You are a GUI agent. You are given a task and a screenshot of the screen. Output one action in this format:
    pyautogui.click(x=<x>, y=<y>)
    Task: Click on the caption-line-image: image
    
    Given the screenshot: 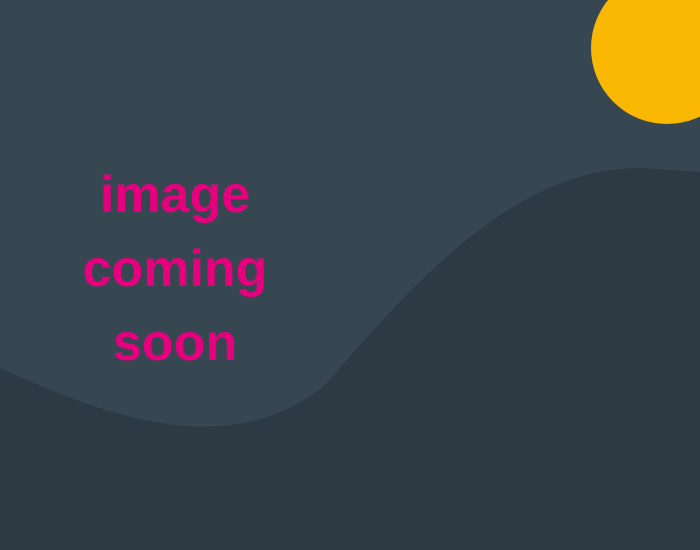 What is the action you would take?
    pyautogui.click(x=175, y=195)
    